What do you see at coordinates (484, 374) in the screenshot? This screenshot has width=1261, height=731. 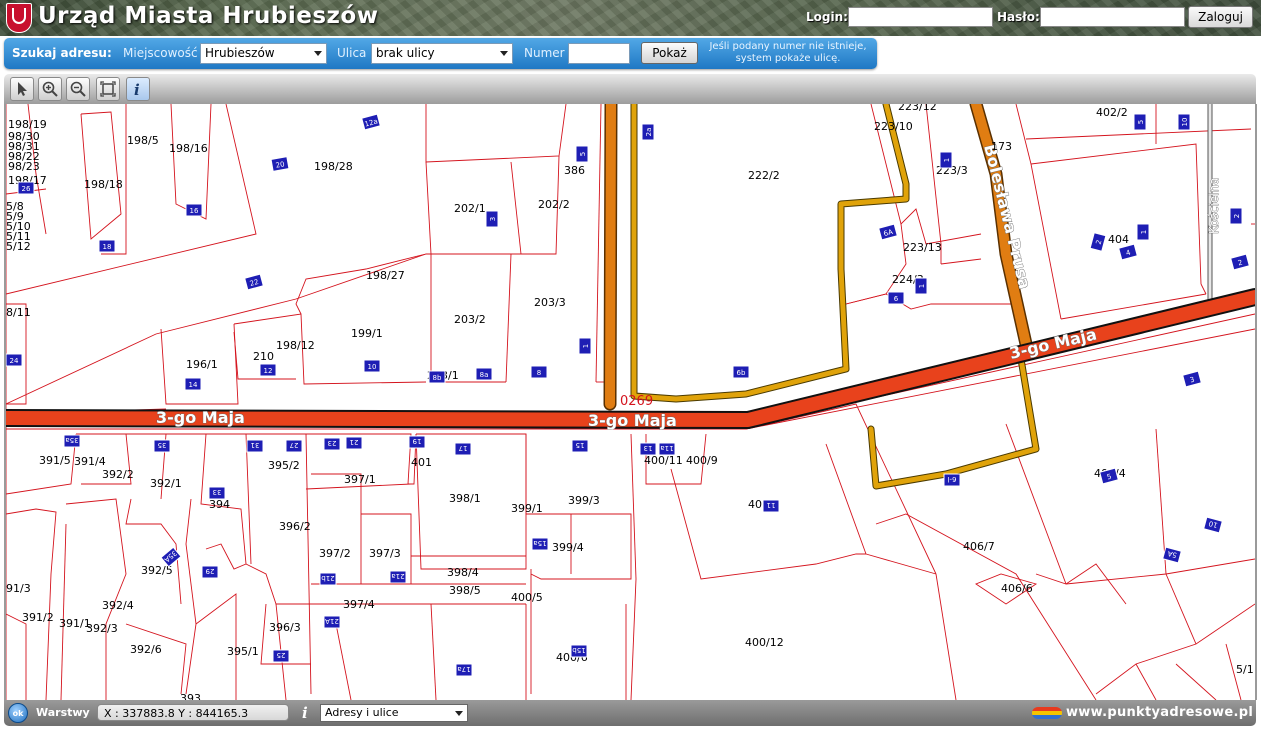 I see `house-number-marker: 8a` at bounding box center [484, 374].